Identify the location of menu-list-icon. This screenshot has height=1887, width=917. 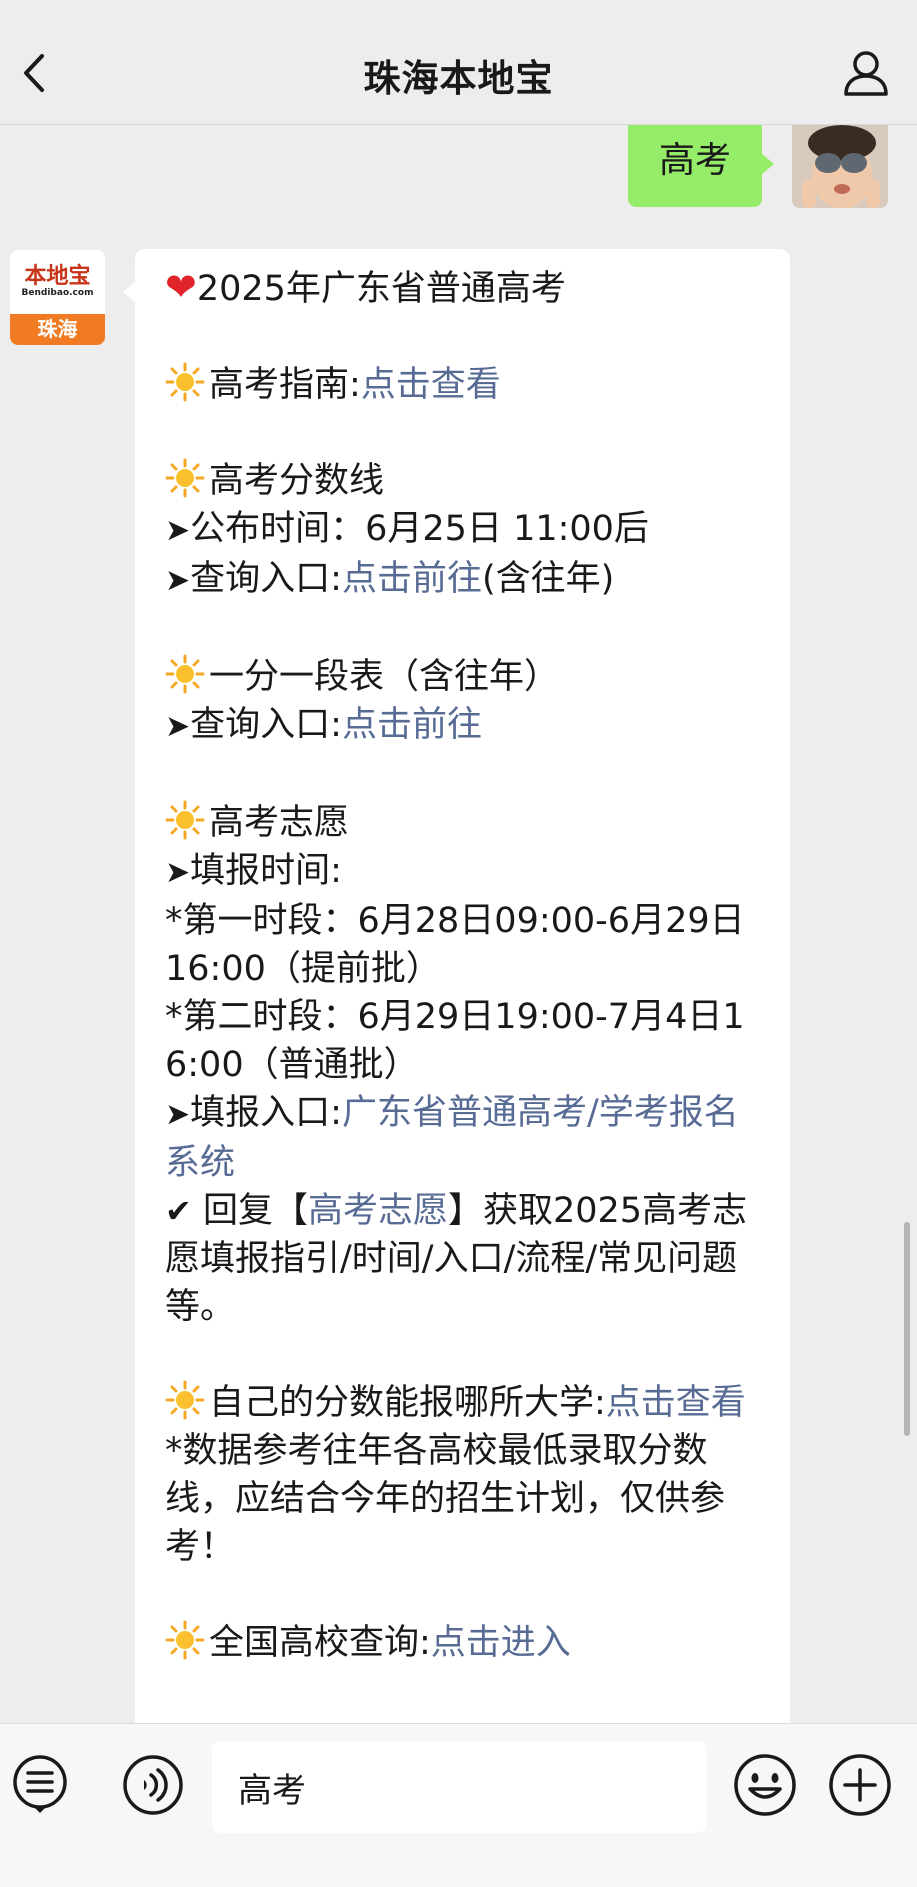
(40, 1784).